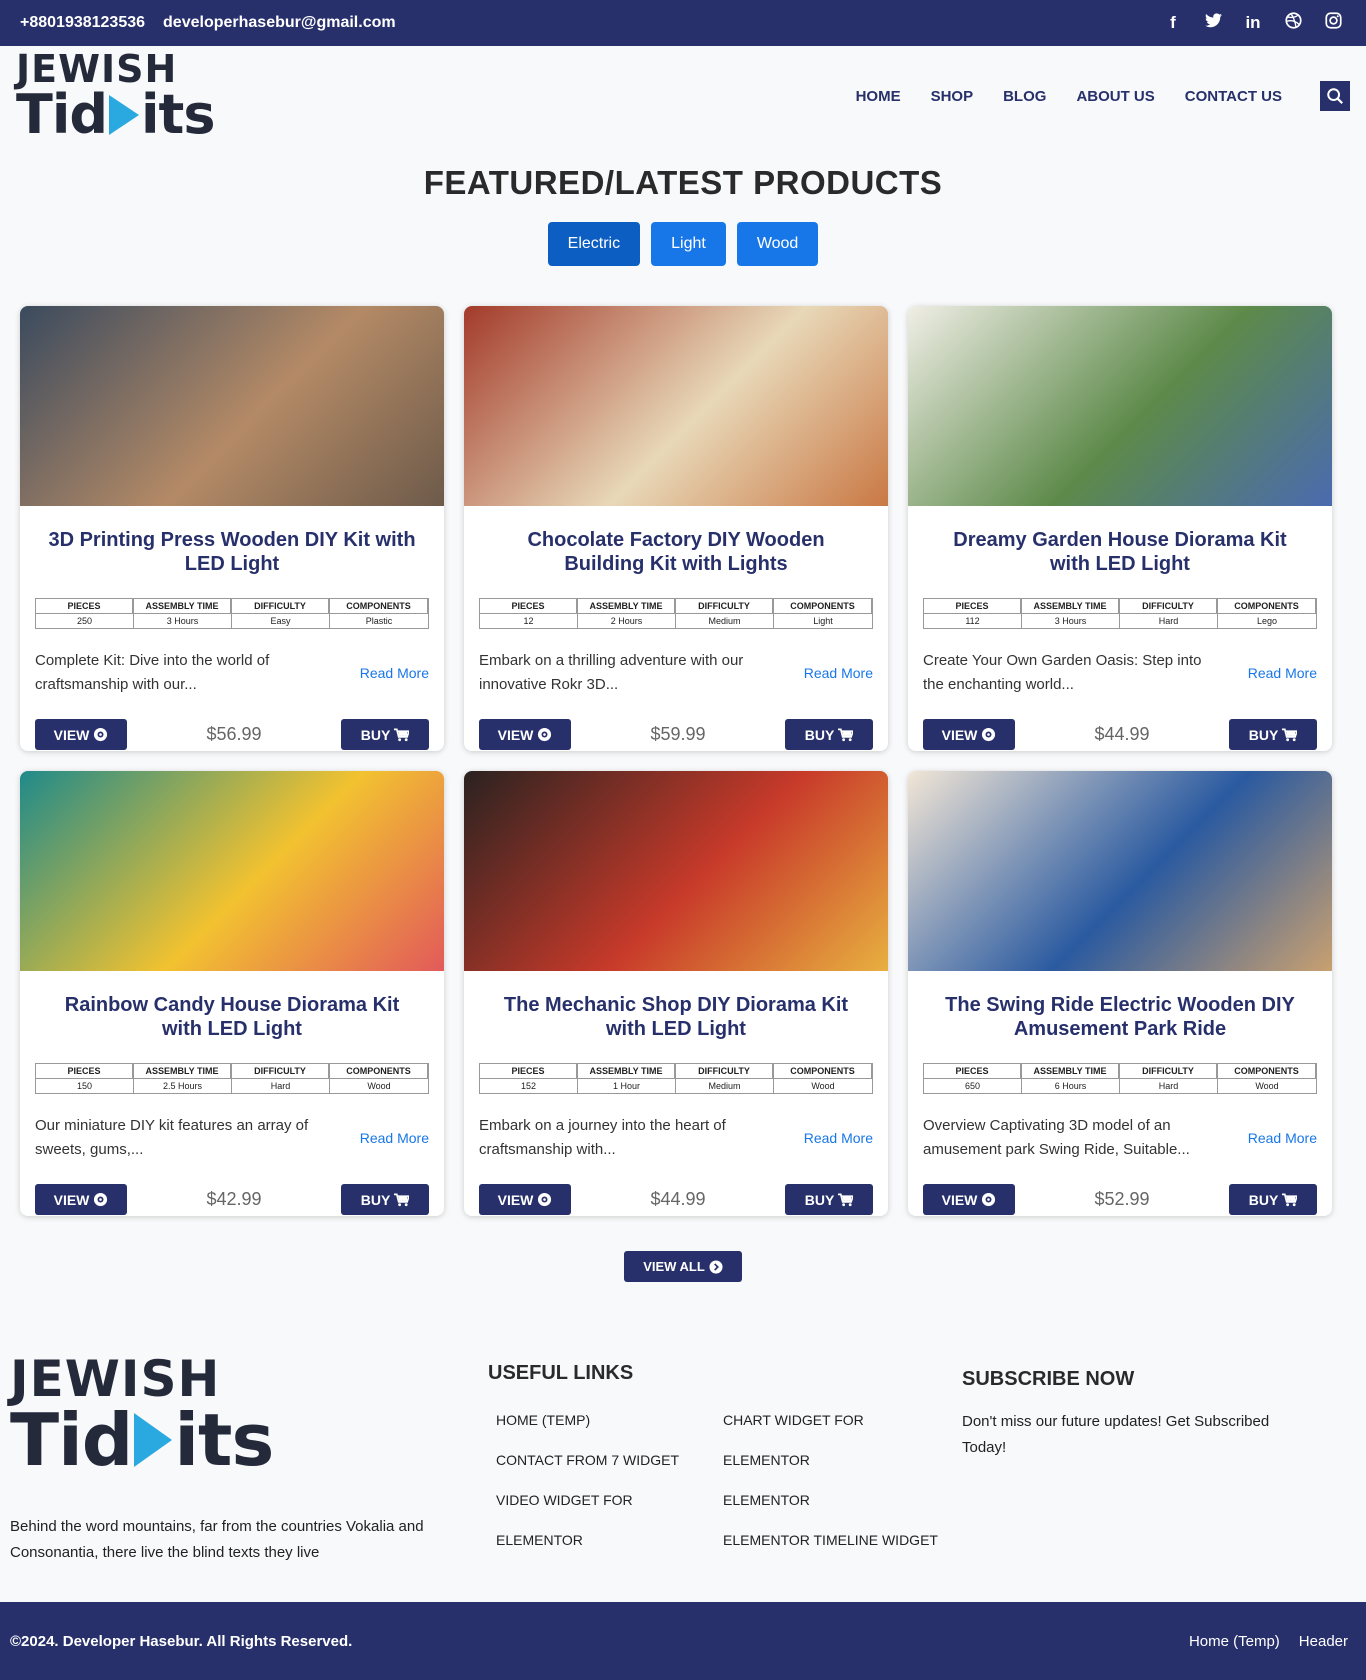 Image resolution: width=1366 pixels, height=1680 pixels. What do you see at coordinates (609, 1500) in the screenshot?
I see `footer-link: VIDEO WIDGET FOR` at bounding box center [609, 1500].